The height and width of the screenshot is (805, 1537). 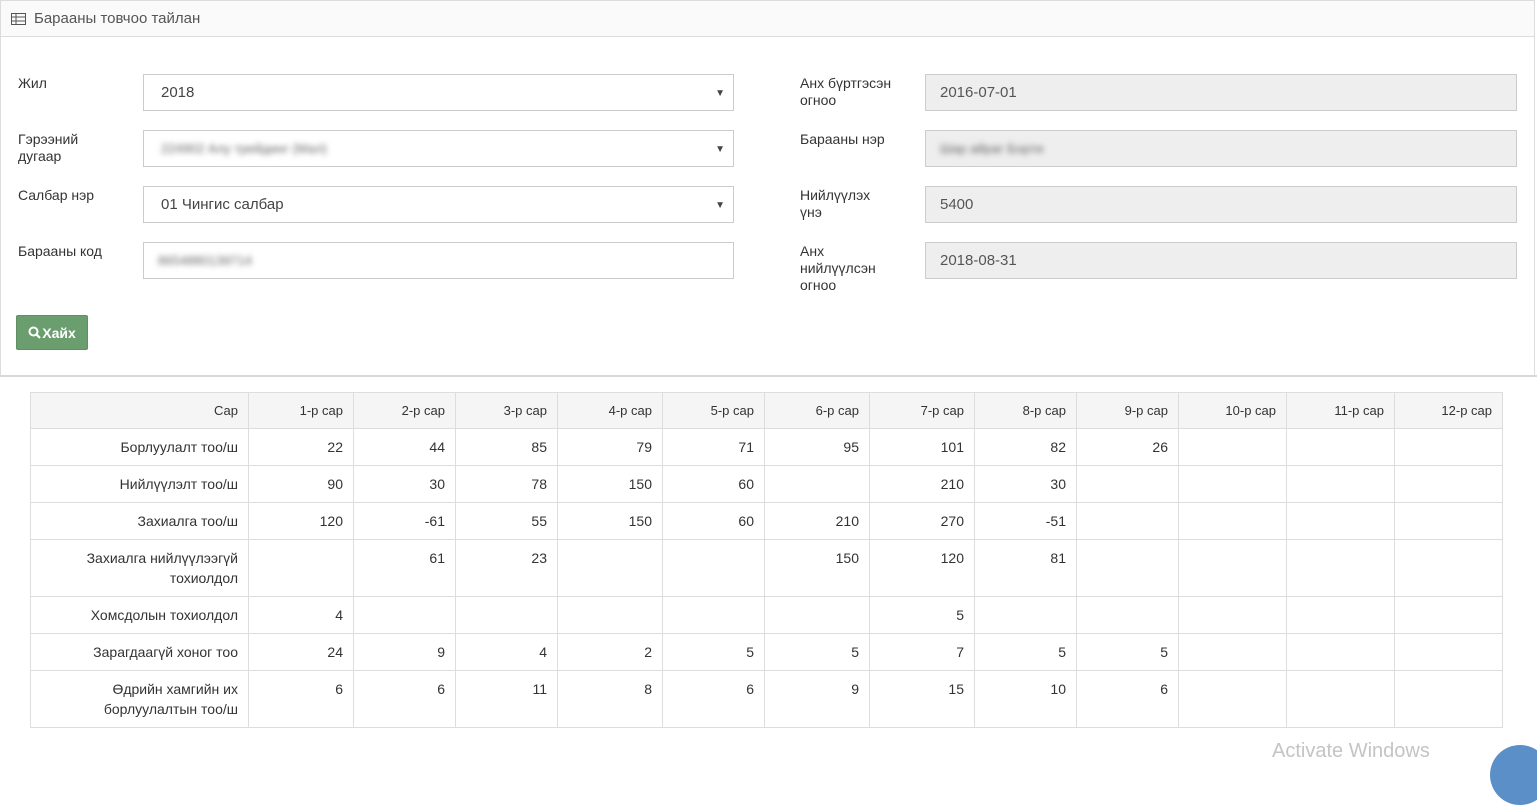 I want to click on registered-value: 2016-07-01, so click(x=978, y=92).